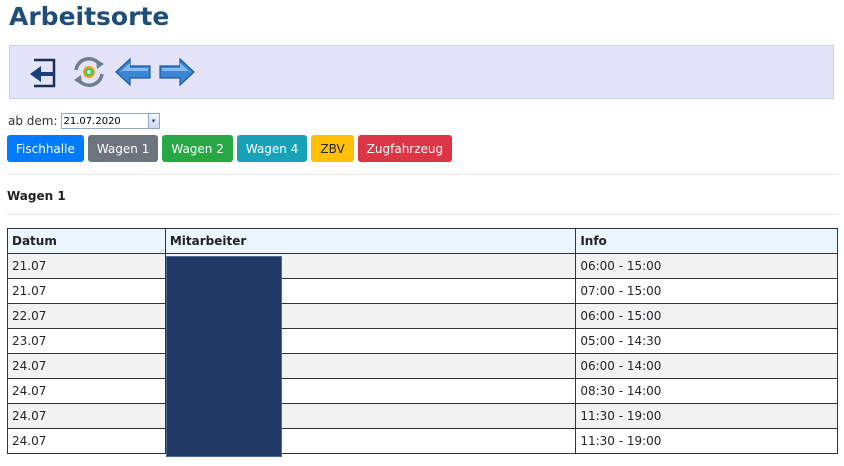 This screenshot has height=466, width=844. Describe the element at coordinates (422, 316) in the screenshot. I see `table-row: 22.07 06:00 - 15:00` at that location.